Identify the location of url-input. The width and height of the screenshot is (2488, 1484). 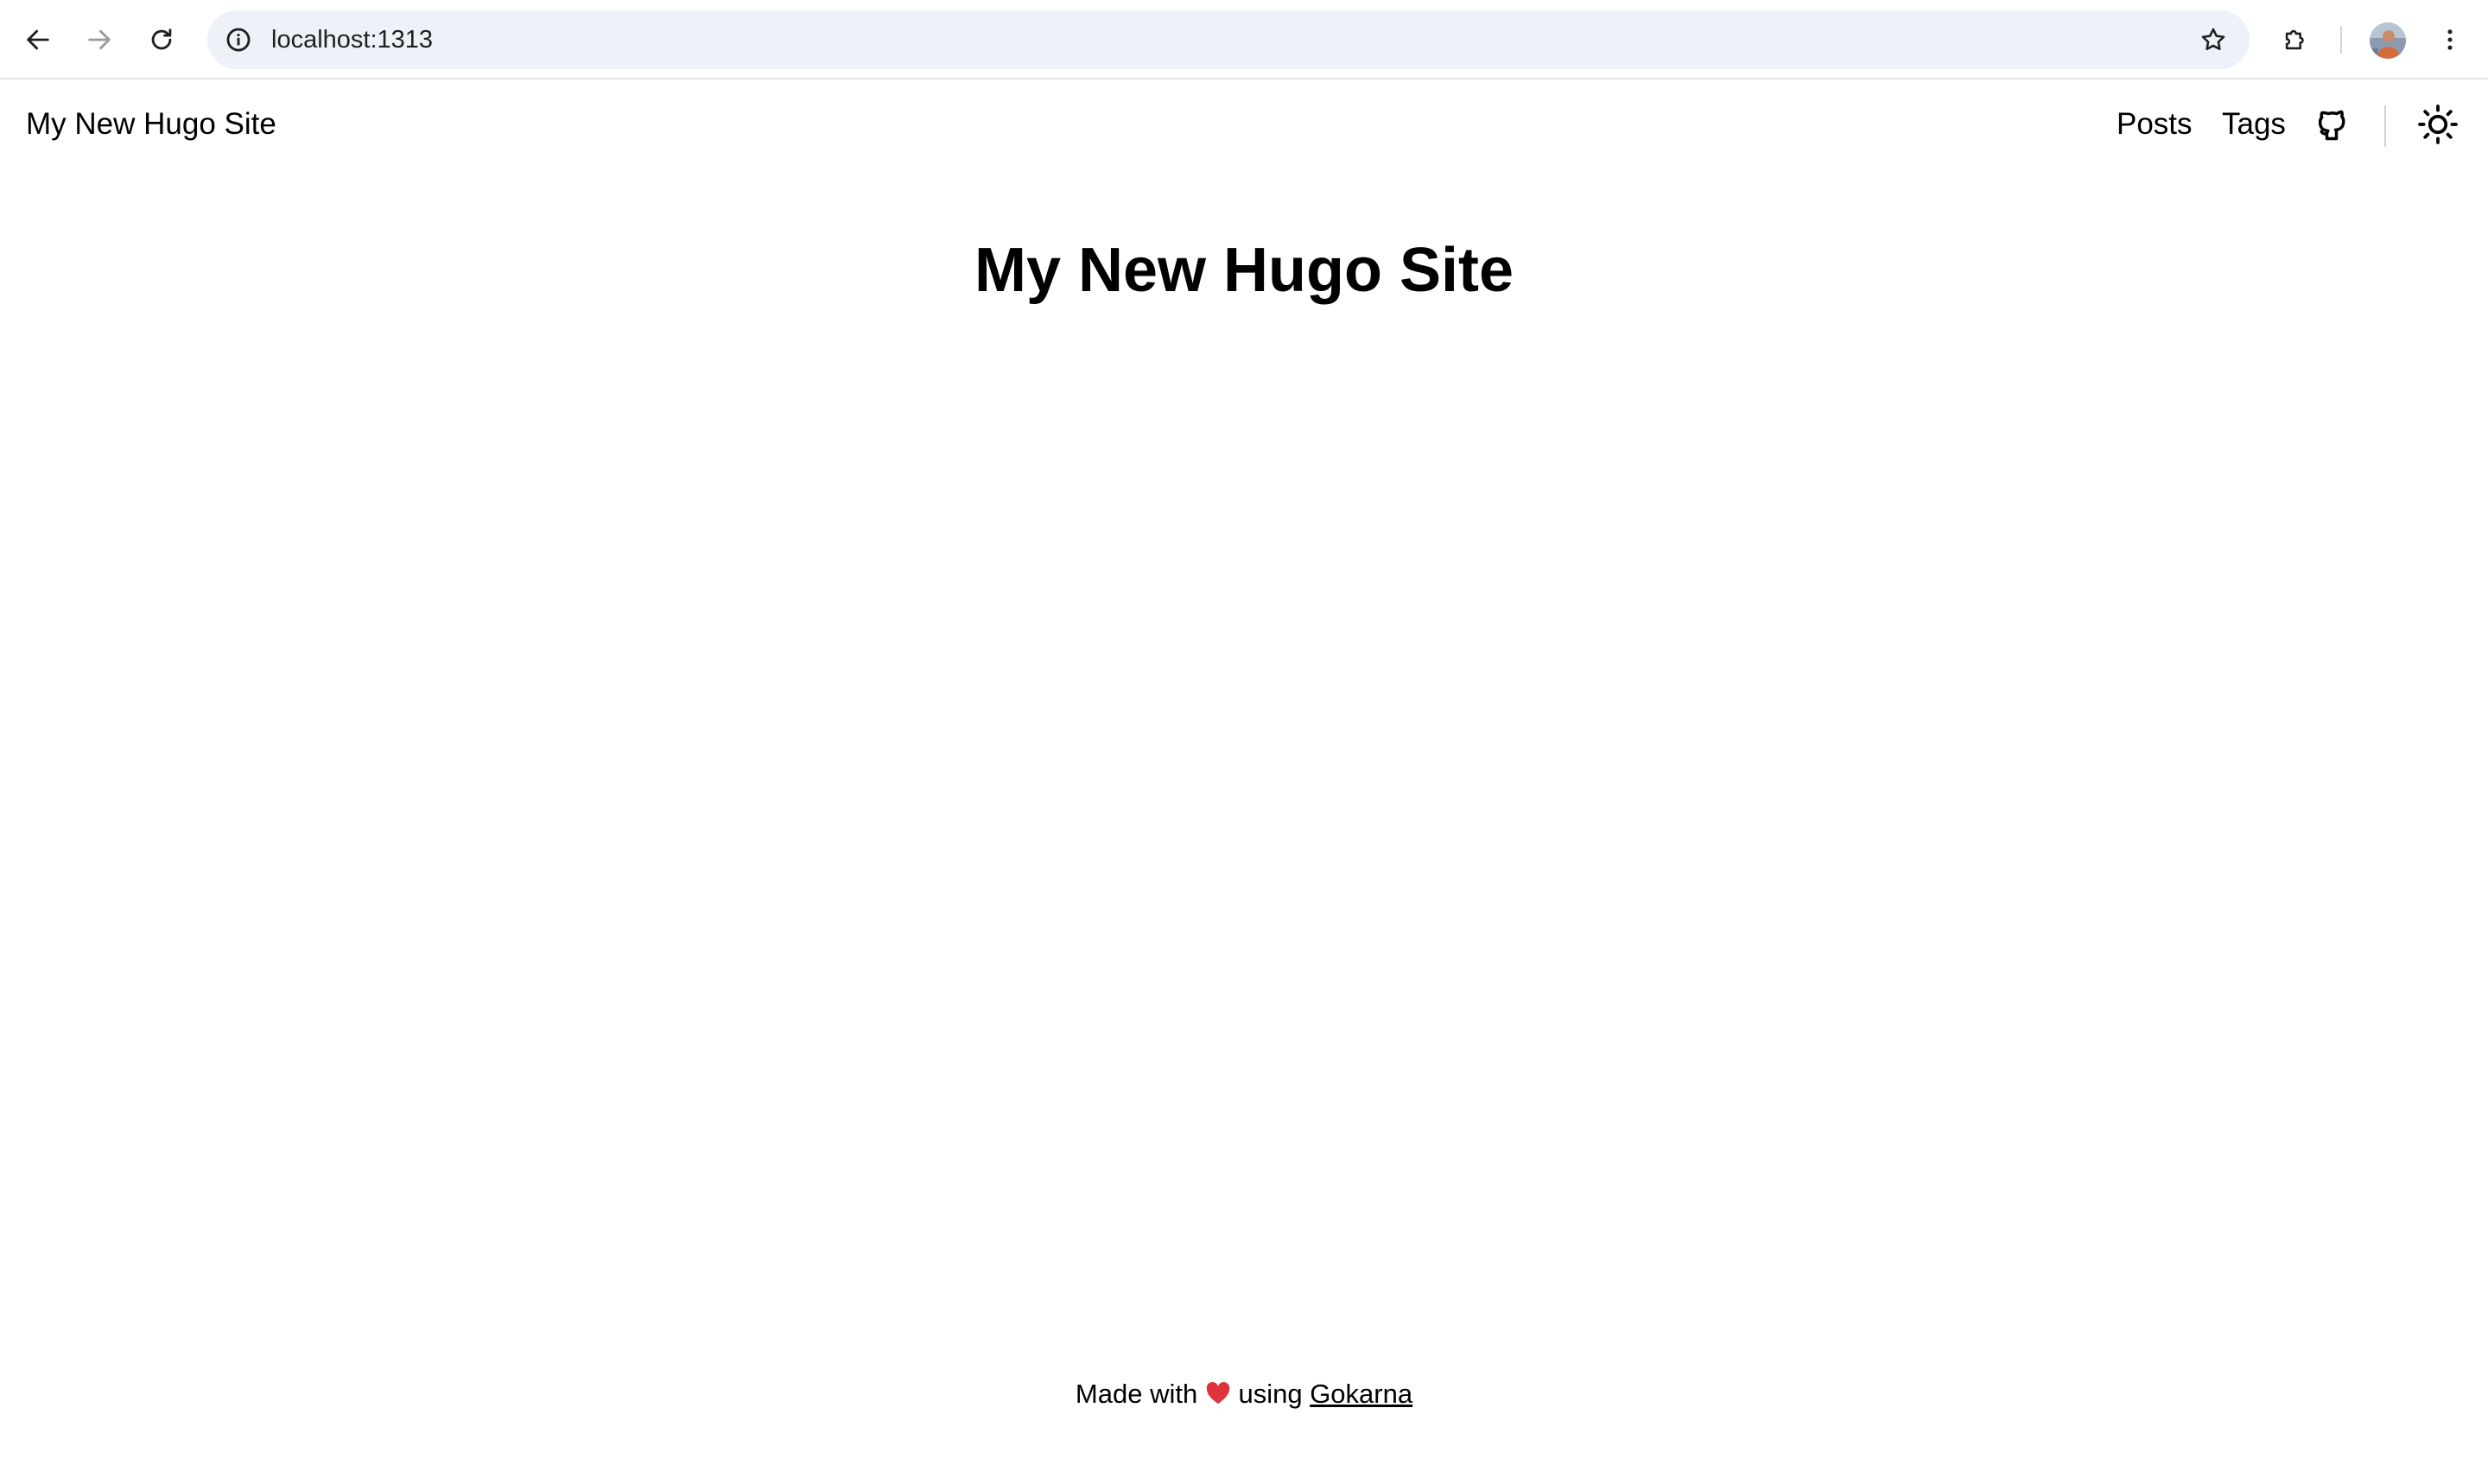
(1005, 39).